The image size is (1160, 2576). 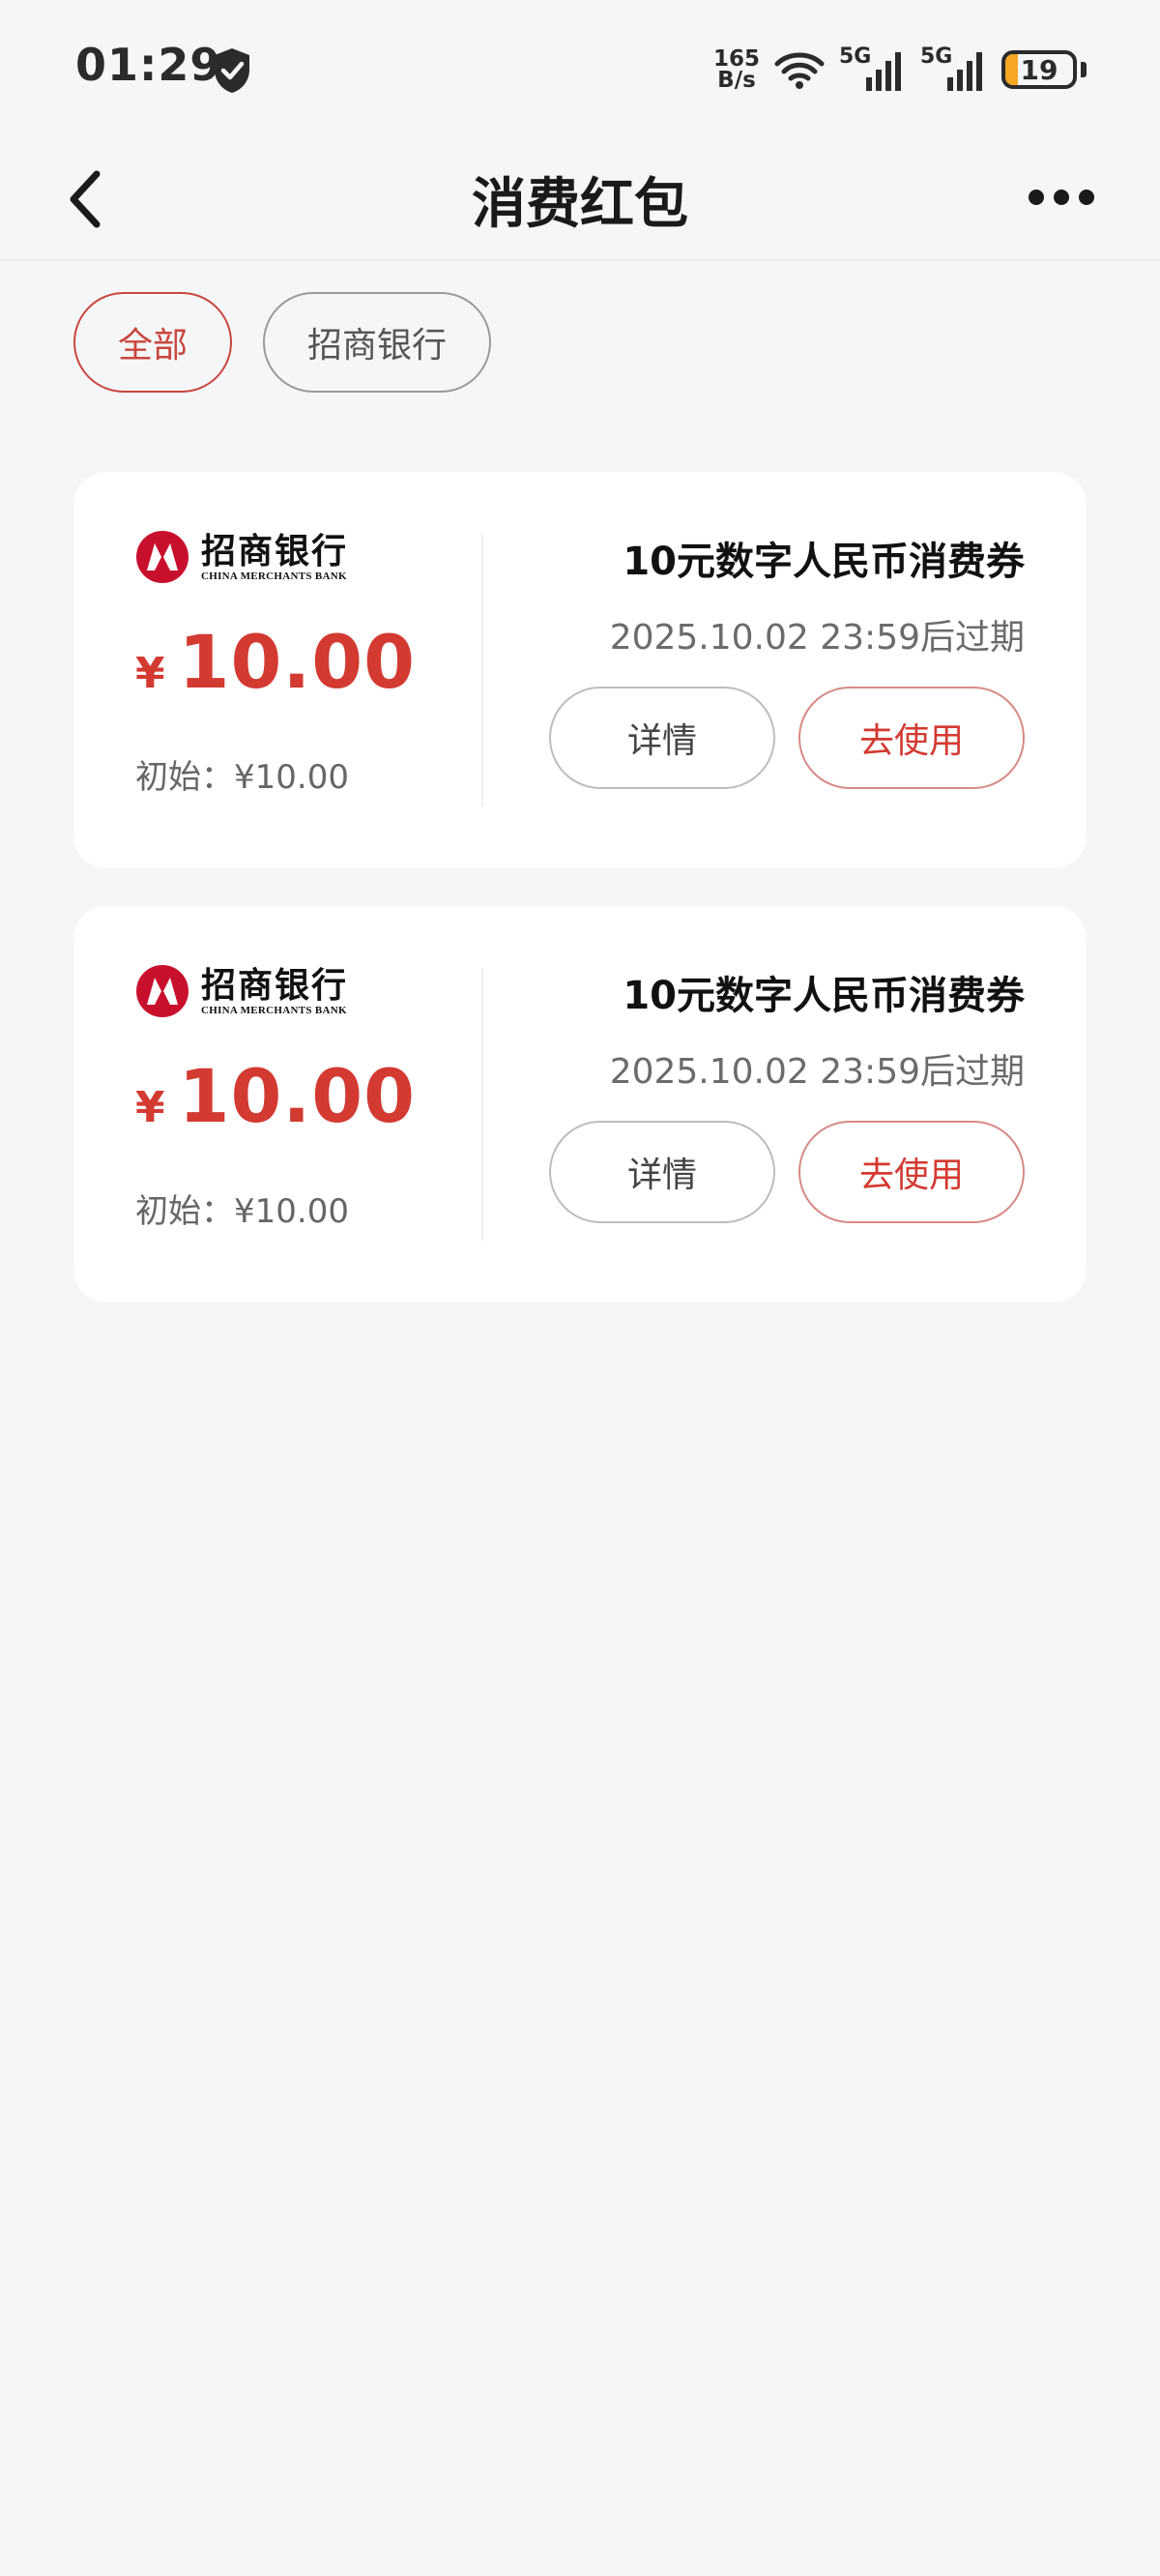 What do you see at coordinates (148, 65) in the screenshot?
I see `status-time: 01:29` at bounding box center [148, 65].